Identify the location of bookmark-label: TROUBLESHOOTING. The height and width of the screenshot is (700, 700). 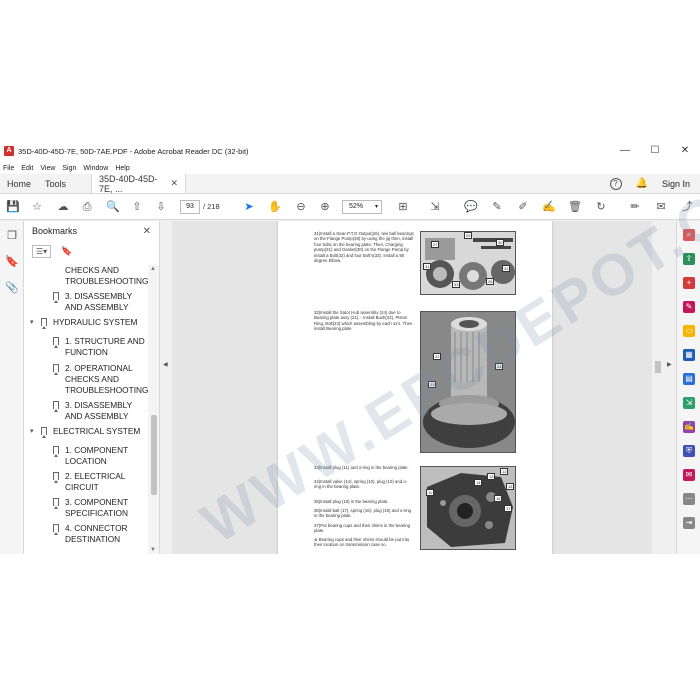
(106, 281).